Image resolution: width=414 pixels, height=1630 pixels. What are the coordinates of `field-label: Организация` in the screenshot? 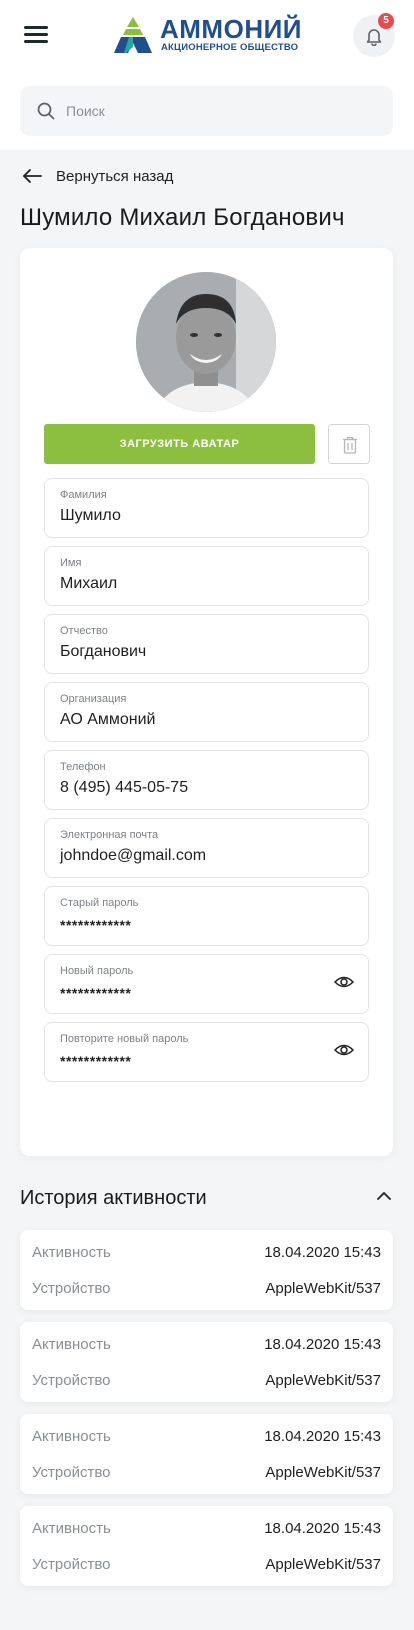 It's located at (93, 699).